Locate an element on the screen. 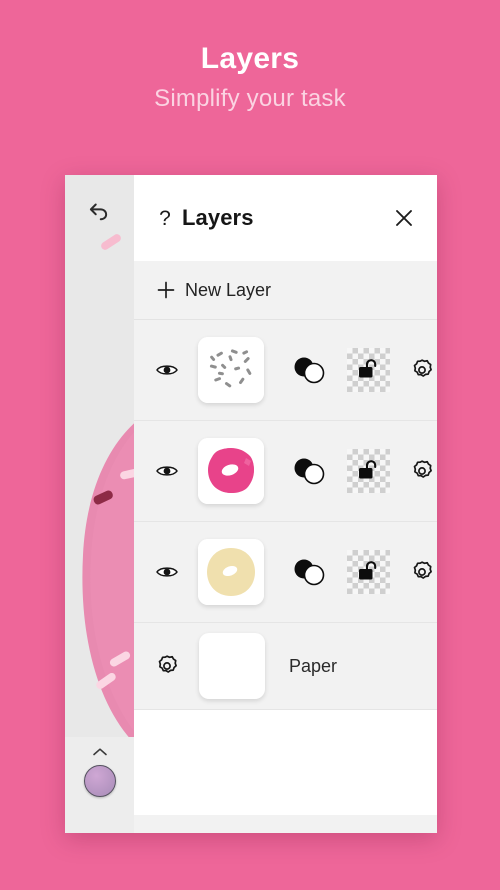 The height and width of the screenshot is (890, 500). tool-rail is located at coordinates (99, 504).